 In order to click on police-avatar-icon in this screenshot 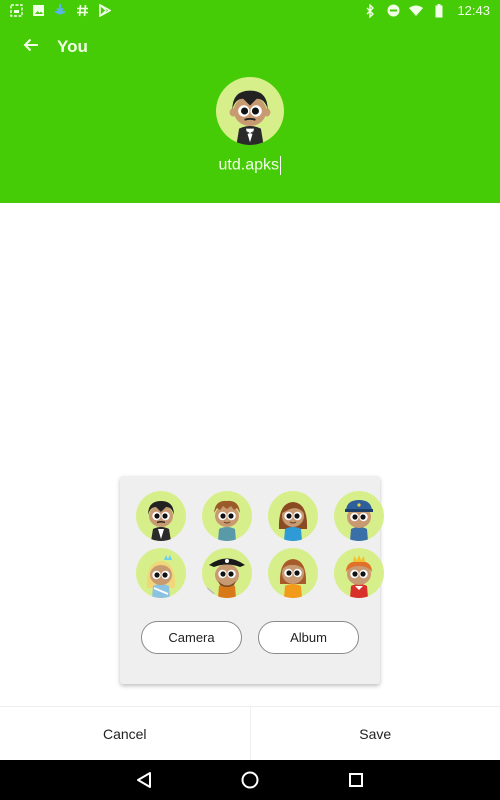, I will do `click(359, 520)`.